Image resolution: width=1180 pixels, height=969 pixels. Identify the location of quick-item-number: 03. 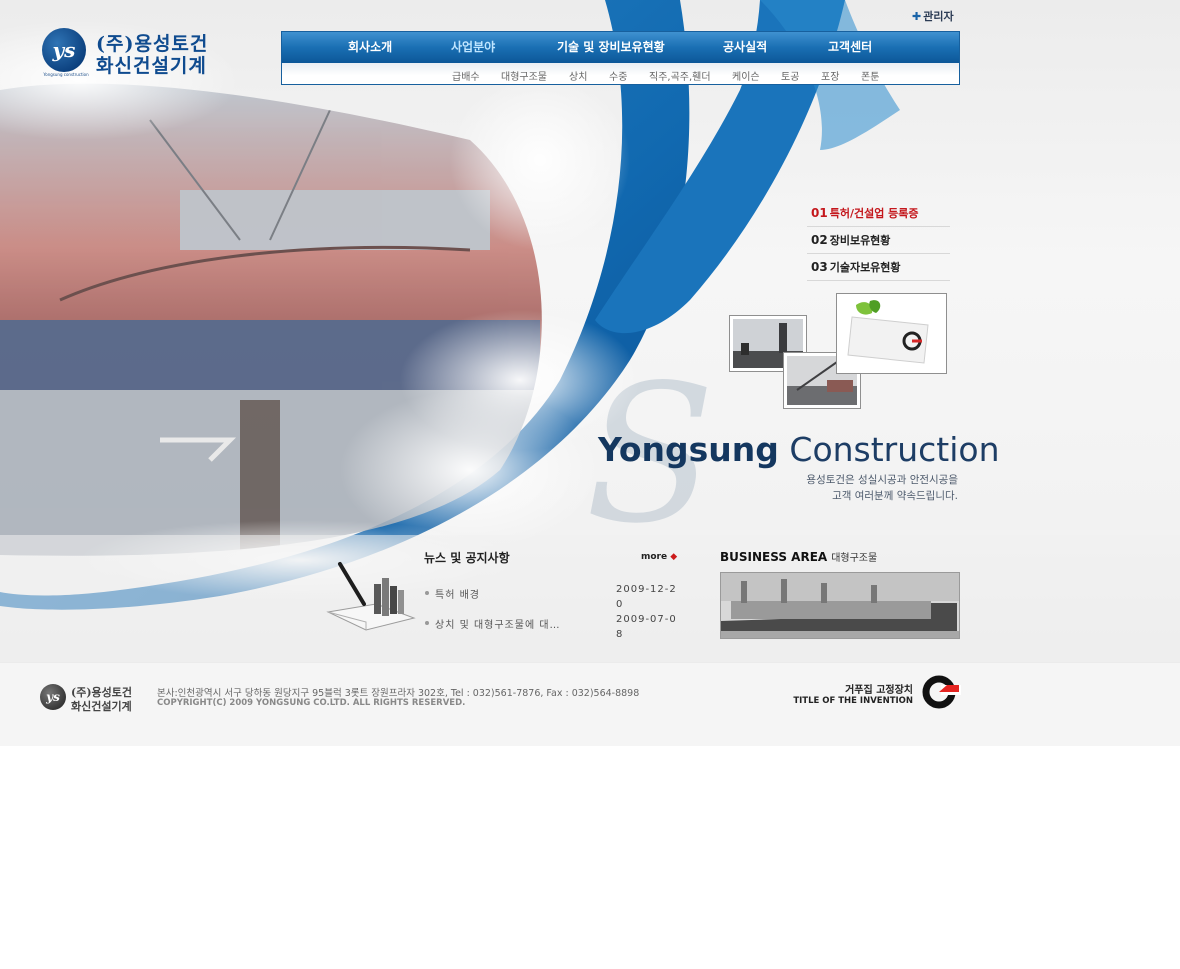
(819, 267).